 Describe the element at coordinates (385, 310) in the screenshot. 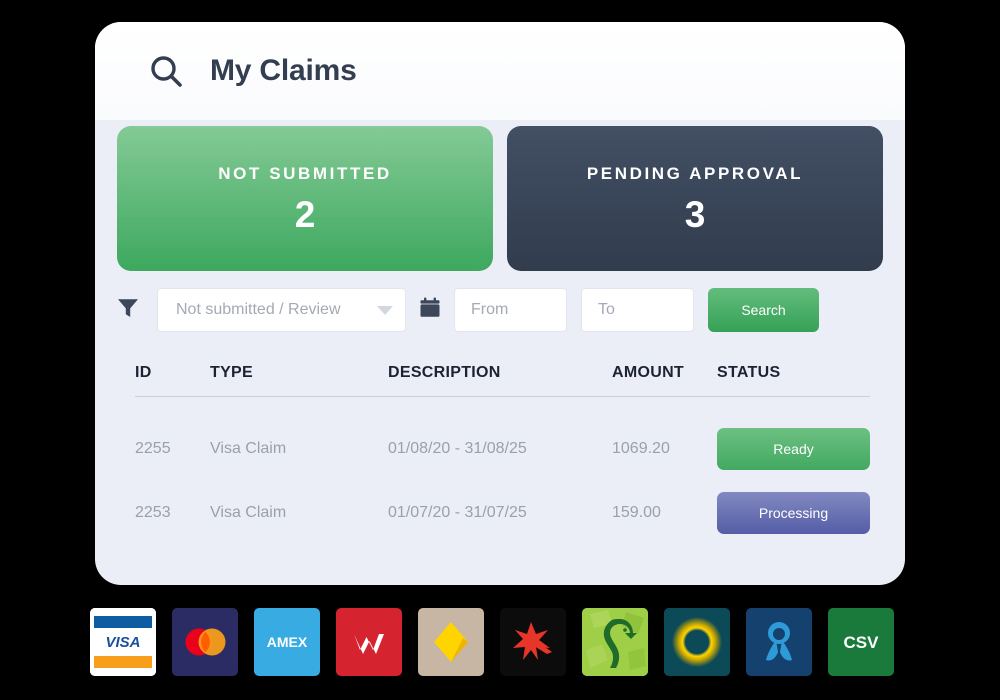

I see `chevron-down-icon` at that location.